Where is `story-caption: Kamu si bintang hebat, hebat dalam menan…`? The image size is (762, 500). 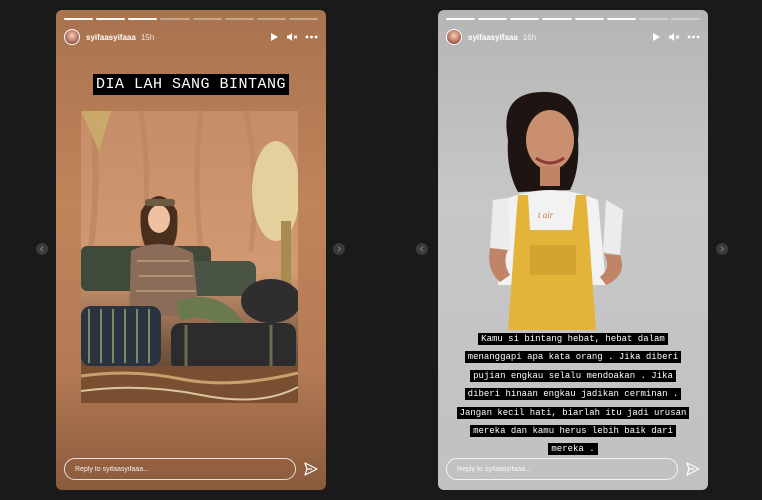 story-caption: Kamu si bintang hebat, hebat dalam menan… is located at coordinates (573, 394).